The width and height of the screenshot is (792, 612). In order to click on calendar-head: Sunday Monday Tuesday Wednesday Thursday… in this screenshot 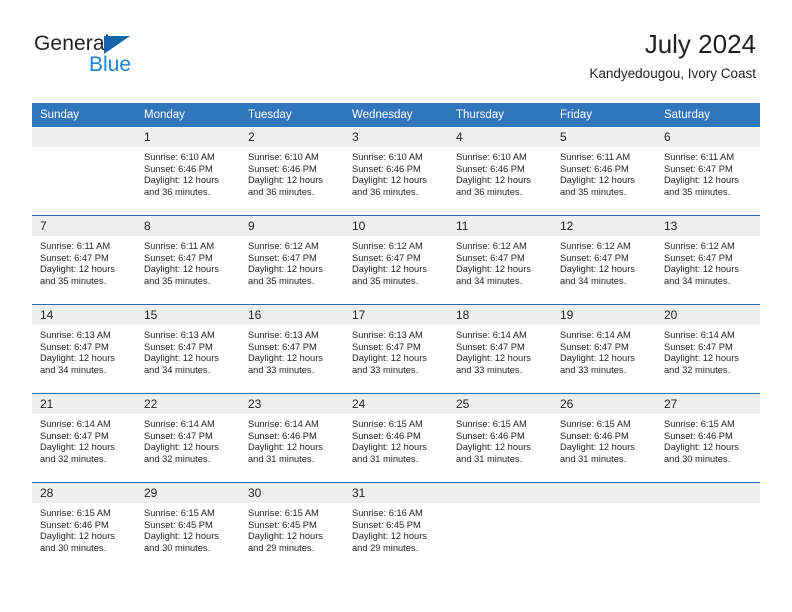, I will do `click(396, 115)`.